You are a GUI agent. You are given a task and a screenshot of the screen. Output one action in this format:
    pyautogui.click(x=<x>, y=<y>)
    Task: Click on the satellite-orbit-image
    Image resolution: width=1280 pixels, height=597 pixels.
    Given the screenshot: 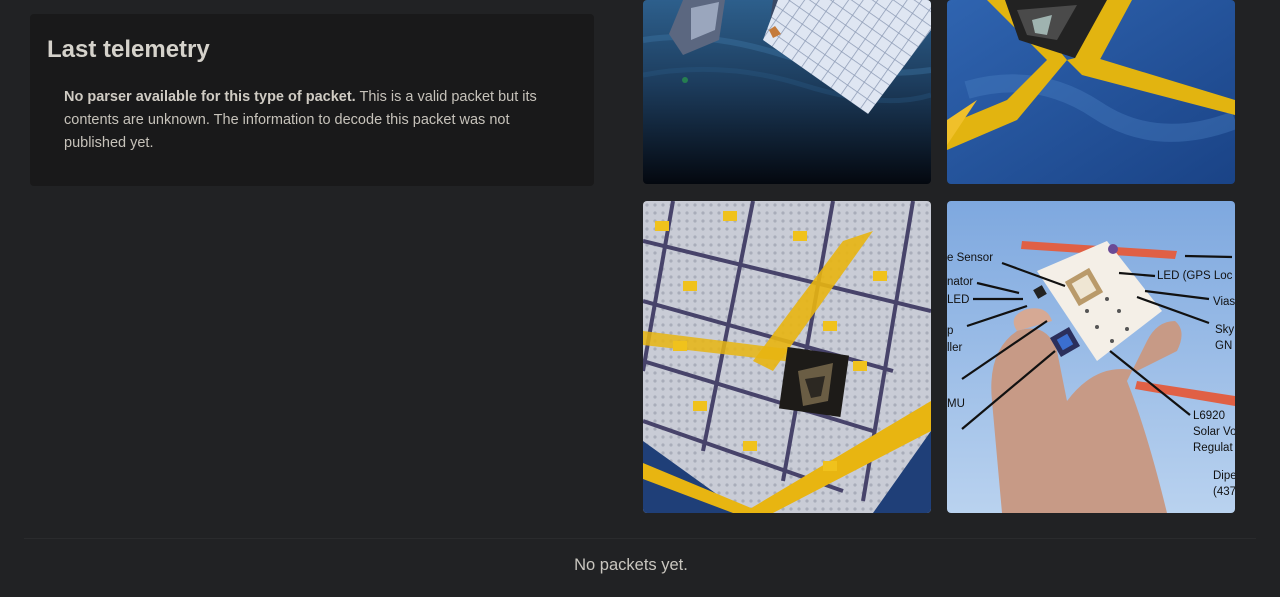 What is the action you would take?
    pyautogui.click(x=787, y=92)
    